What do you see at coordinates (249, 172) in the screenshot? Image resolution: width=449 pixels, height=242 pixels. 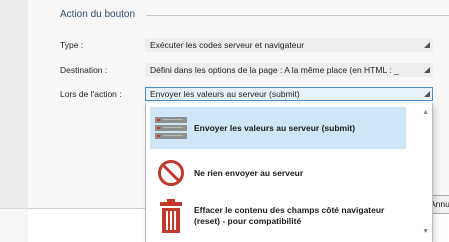 I see `dropdown-option-label: Ne rien envoyer au serveur` at bounding box center [249, 172].